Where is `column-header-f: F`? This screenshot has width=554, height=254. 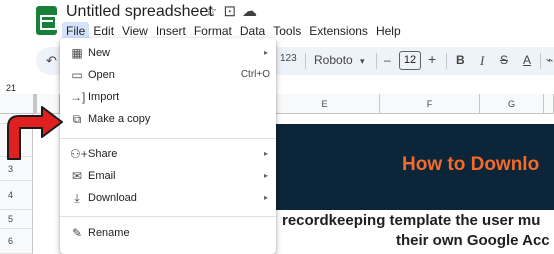
column-header-f: F is located at coordinates (430, 104).